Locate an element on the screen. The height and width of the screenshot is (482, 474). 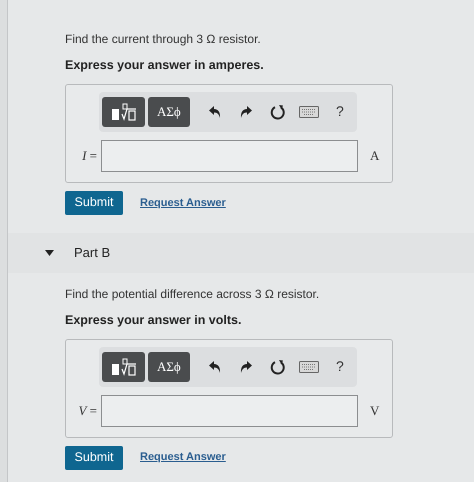
part-header: Part B is located at coordinates (241, 252).